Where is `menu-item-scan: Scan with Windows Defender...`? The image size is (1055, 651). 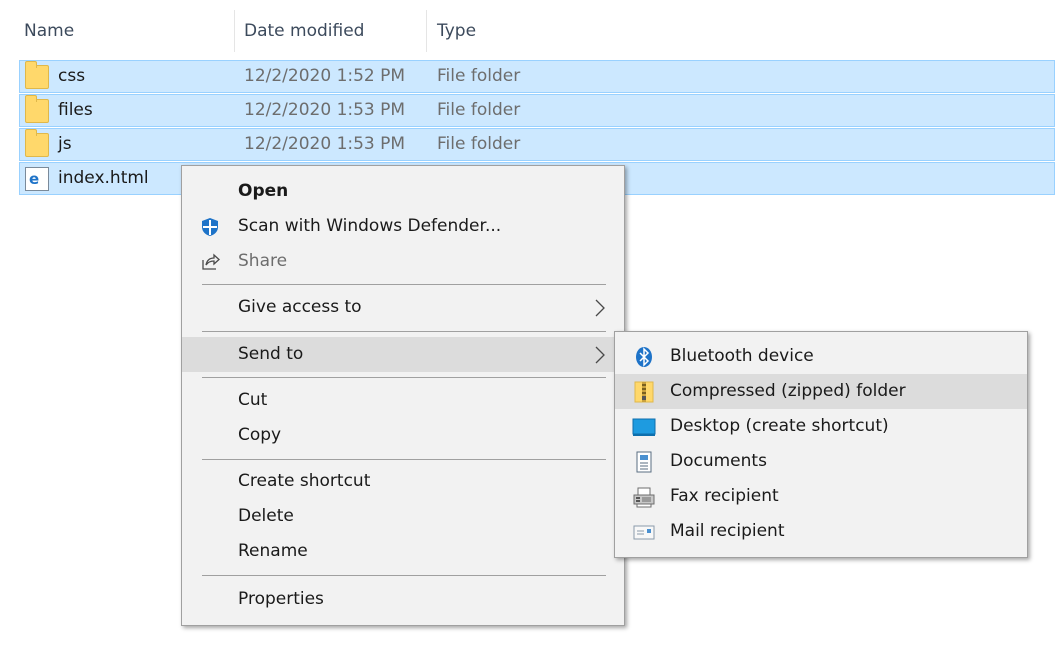
menu-item-scan: Scan with Windows Defender... is located at coordinates (403, 226).